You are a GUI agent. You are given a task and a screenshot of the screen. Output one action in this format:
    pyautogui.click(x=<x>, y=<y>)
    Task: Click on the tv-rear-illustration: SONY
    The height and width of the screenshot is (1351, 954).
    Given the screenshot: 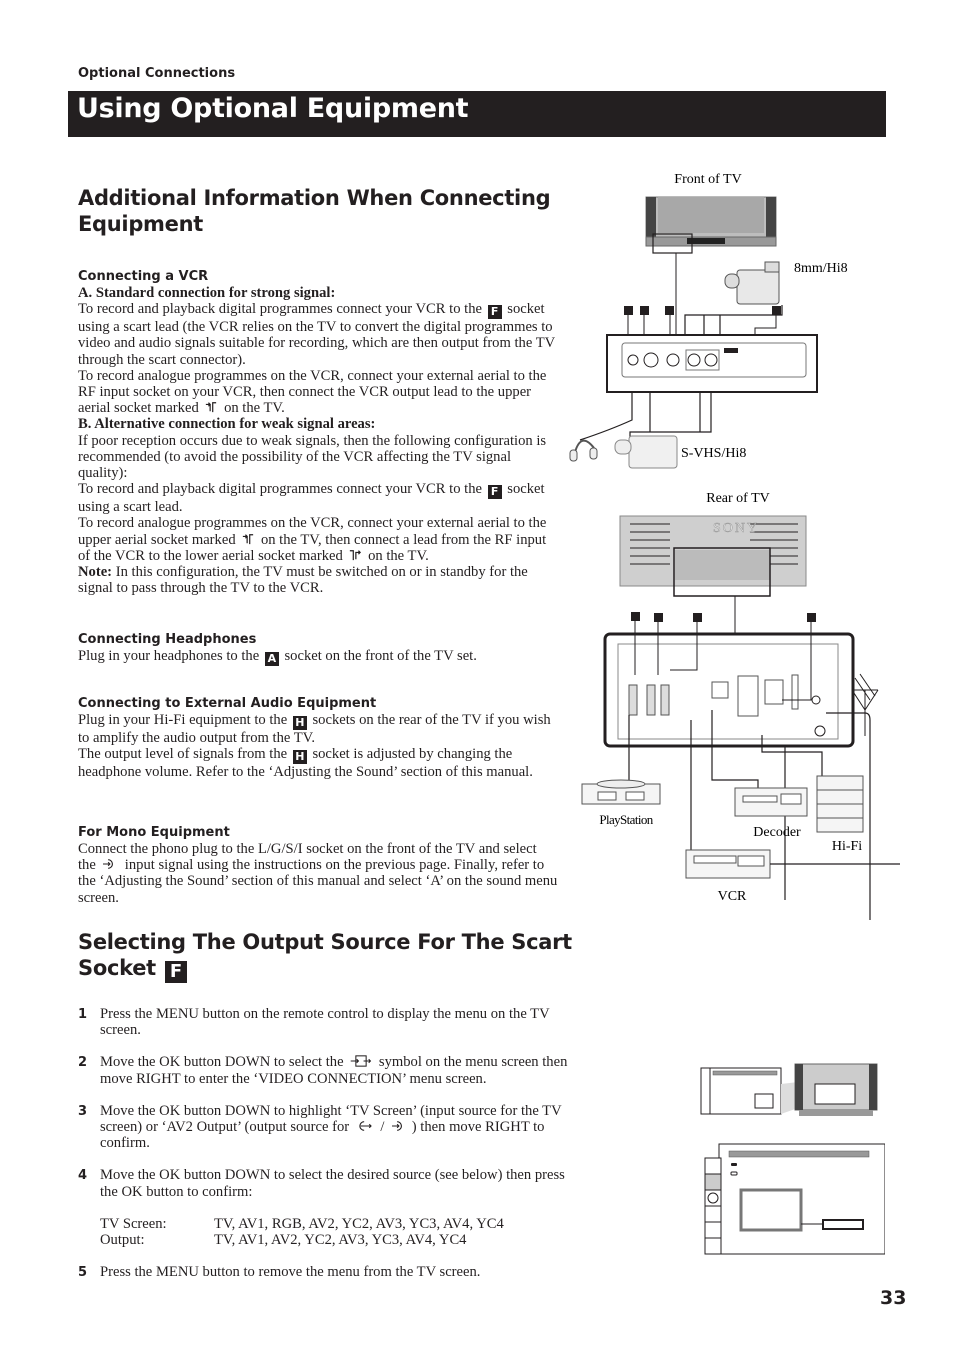 What is the action you would take?
    pyautogui.click(x=713, y=551)
    